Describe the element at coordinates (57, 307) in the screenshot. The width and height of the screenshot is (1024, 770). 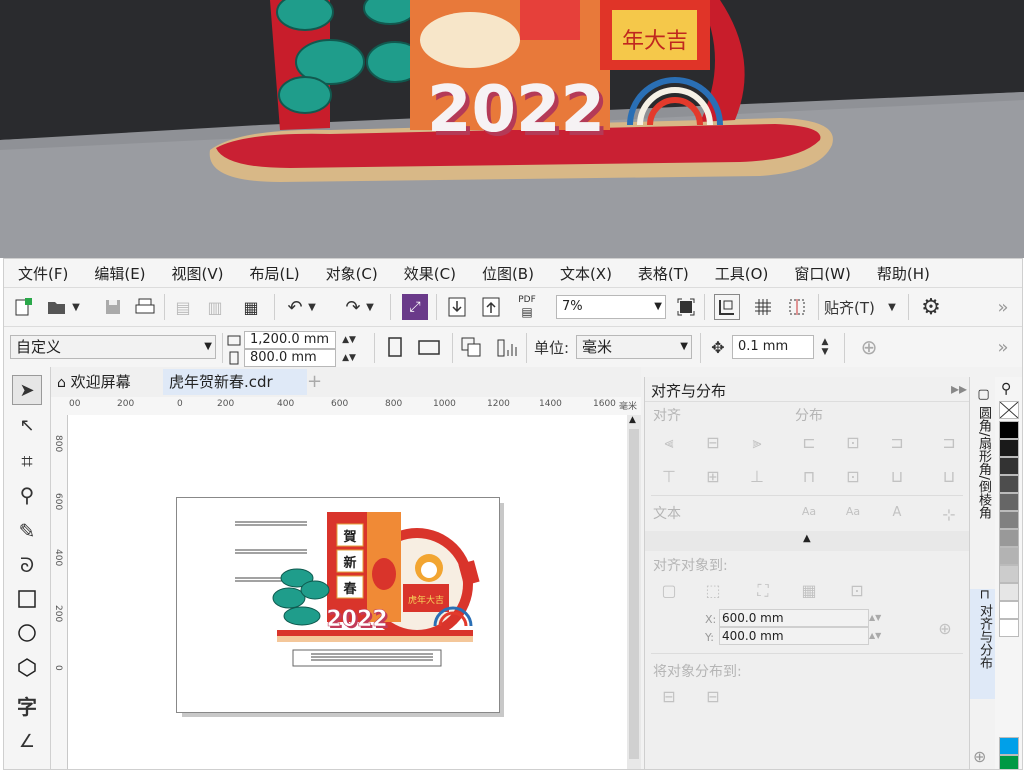
I see `open-folder-icon` at that location.